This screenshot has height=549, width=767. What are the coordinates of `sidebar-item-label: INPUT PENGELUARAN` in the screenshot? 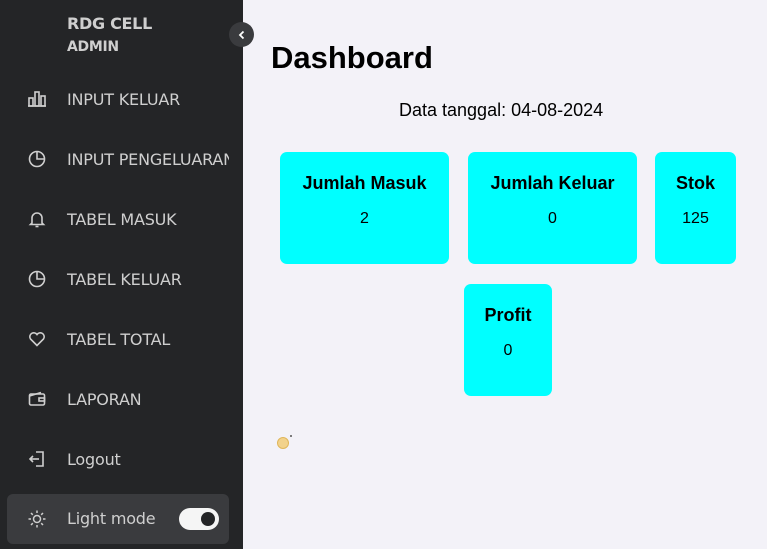 It's located at (148, 159).